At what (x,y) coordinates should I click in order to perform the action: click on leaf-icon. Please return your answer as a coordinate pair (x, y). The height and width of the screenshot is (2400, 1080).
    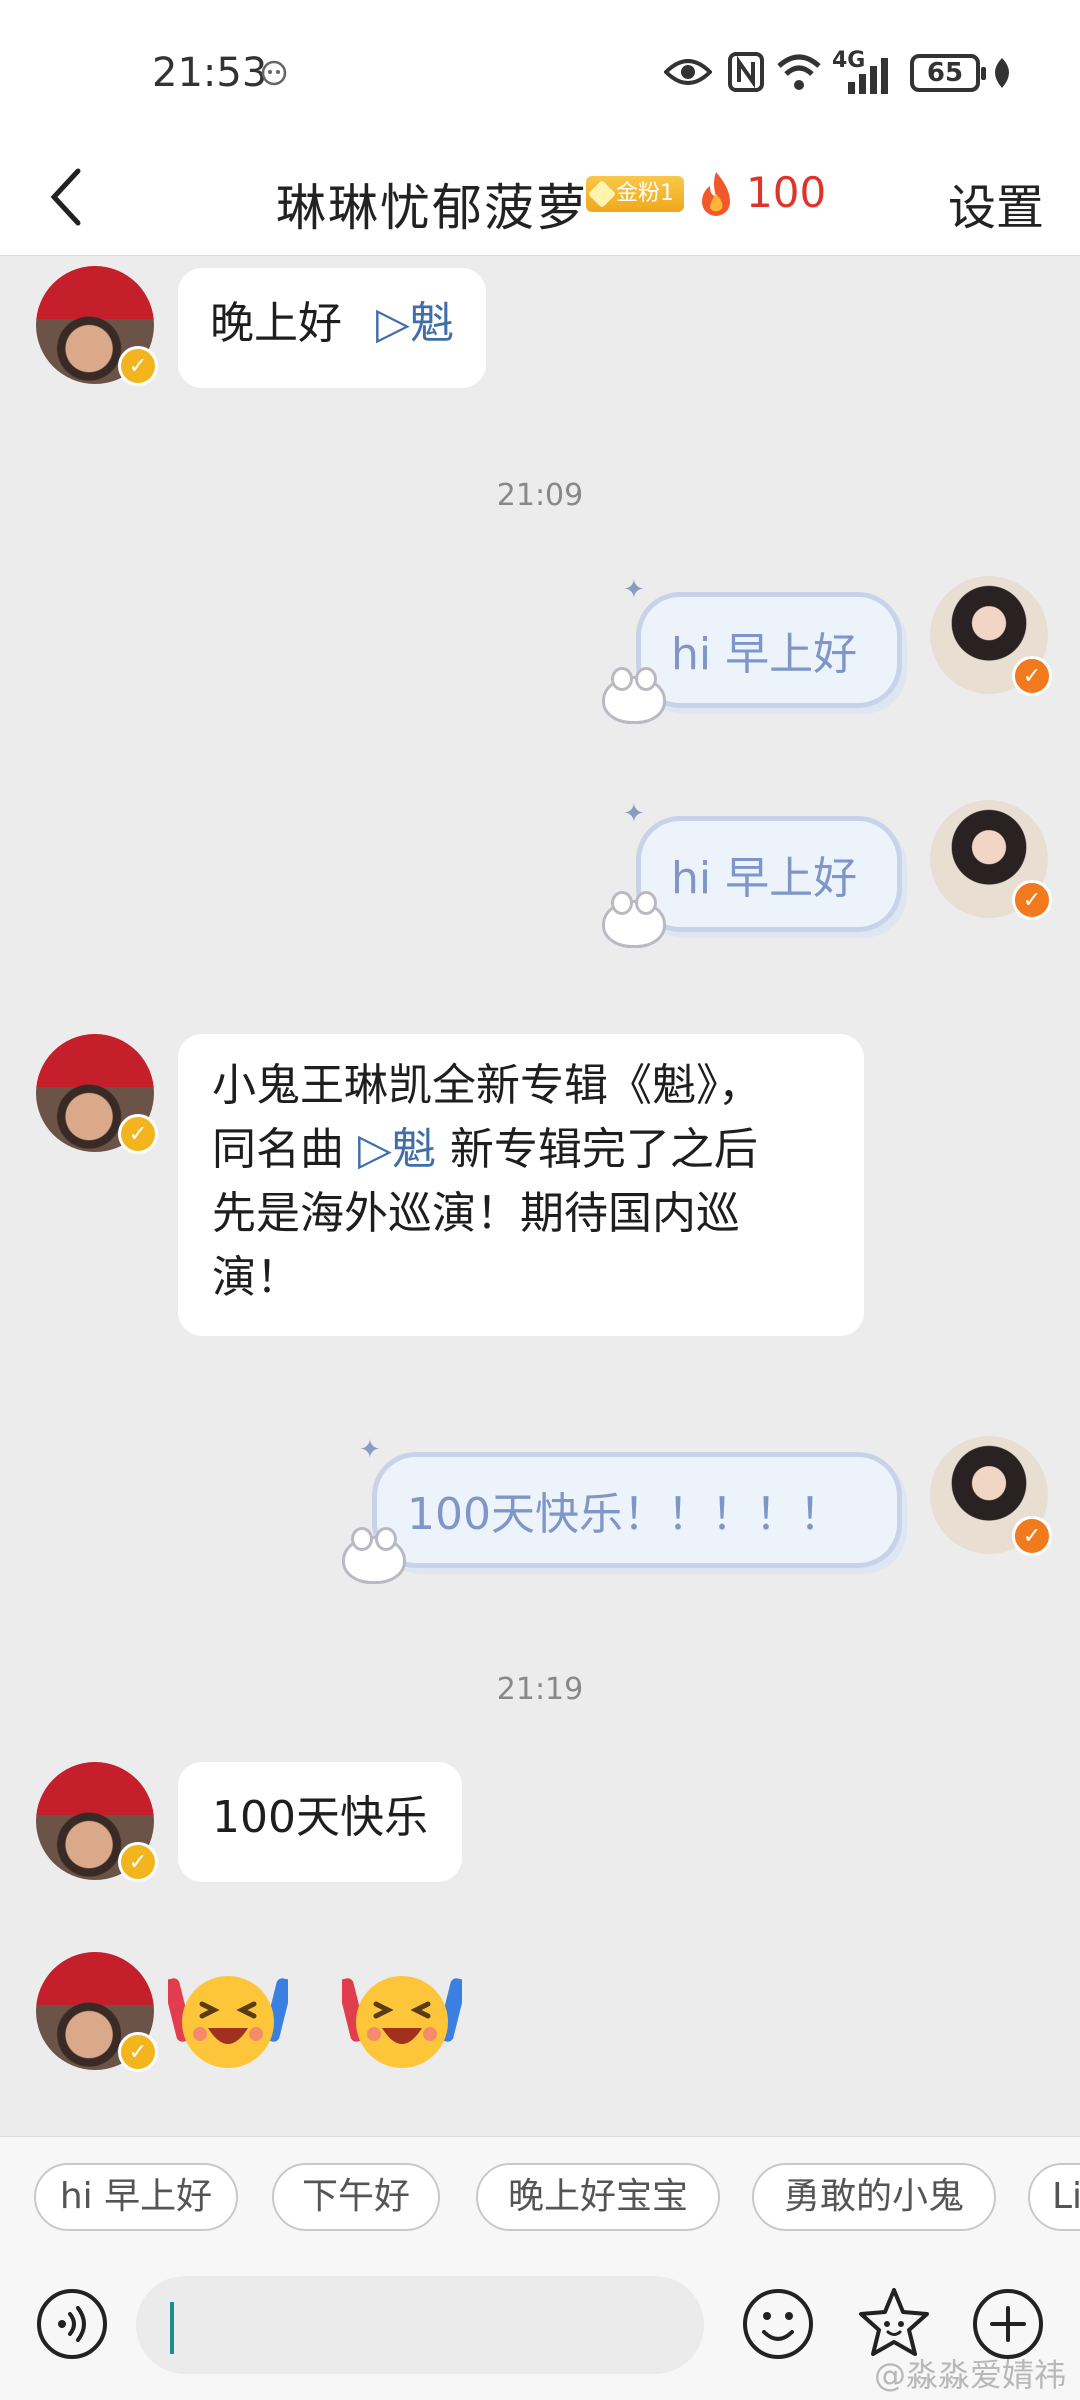
    Looking at the image, I should click on (1002, 73).